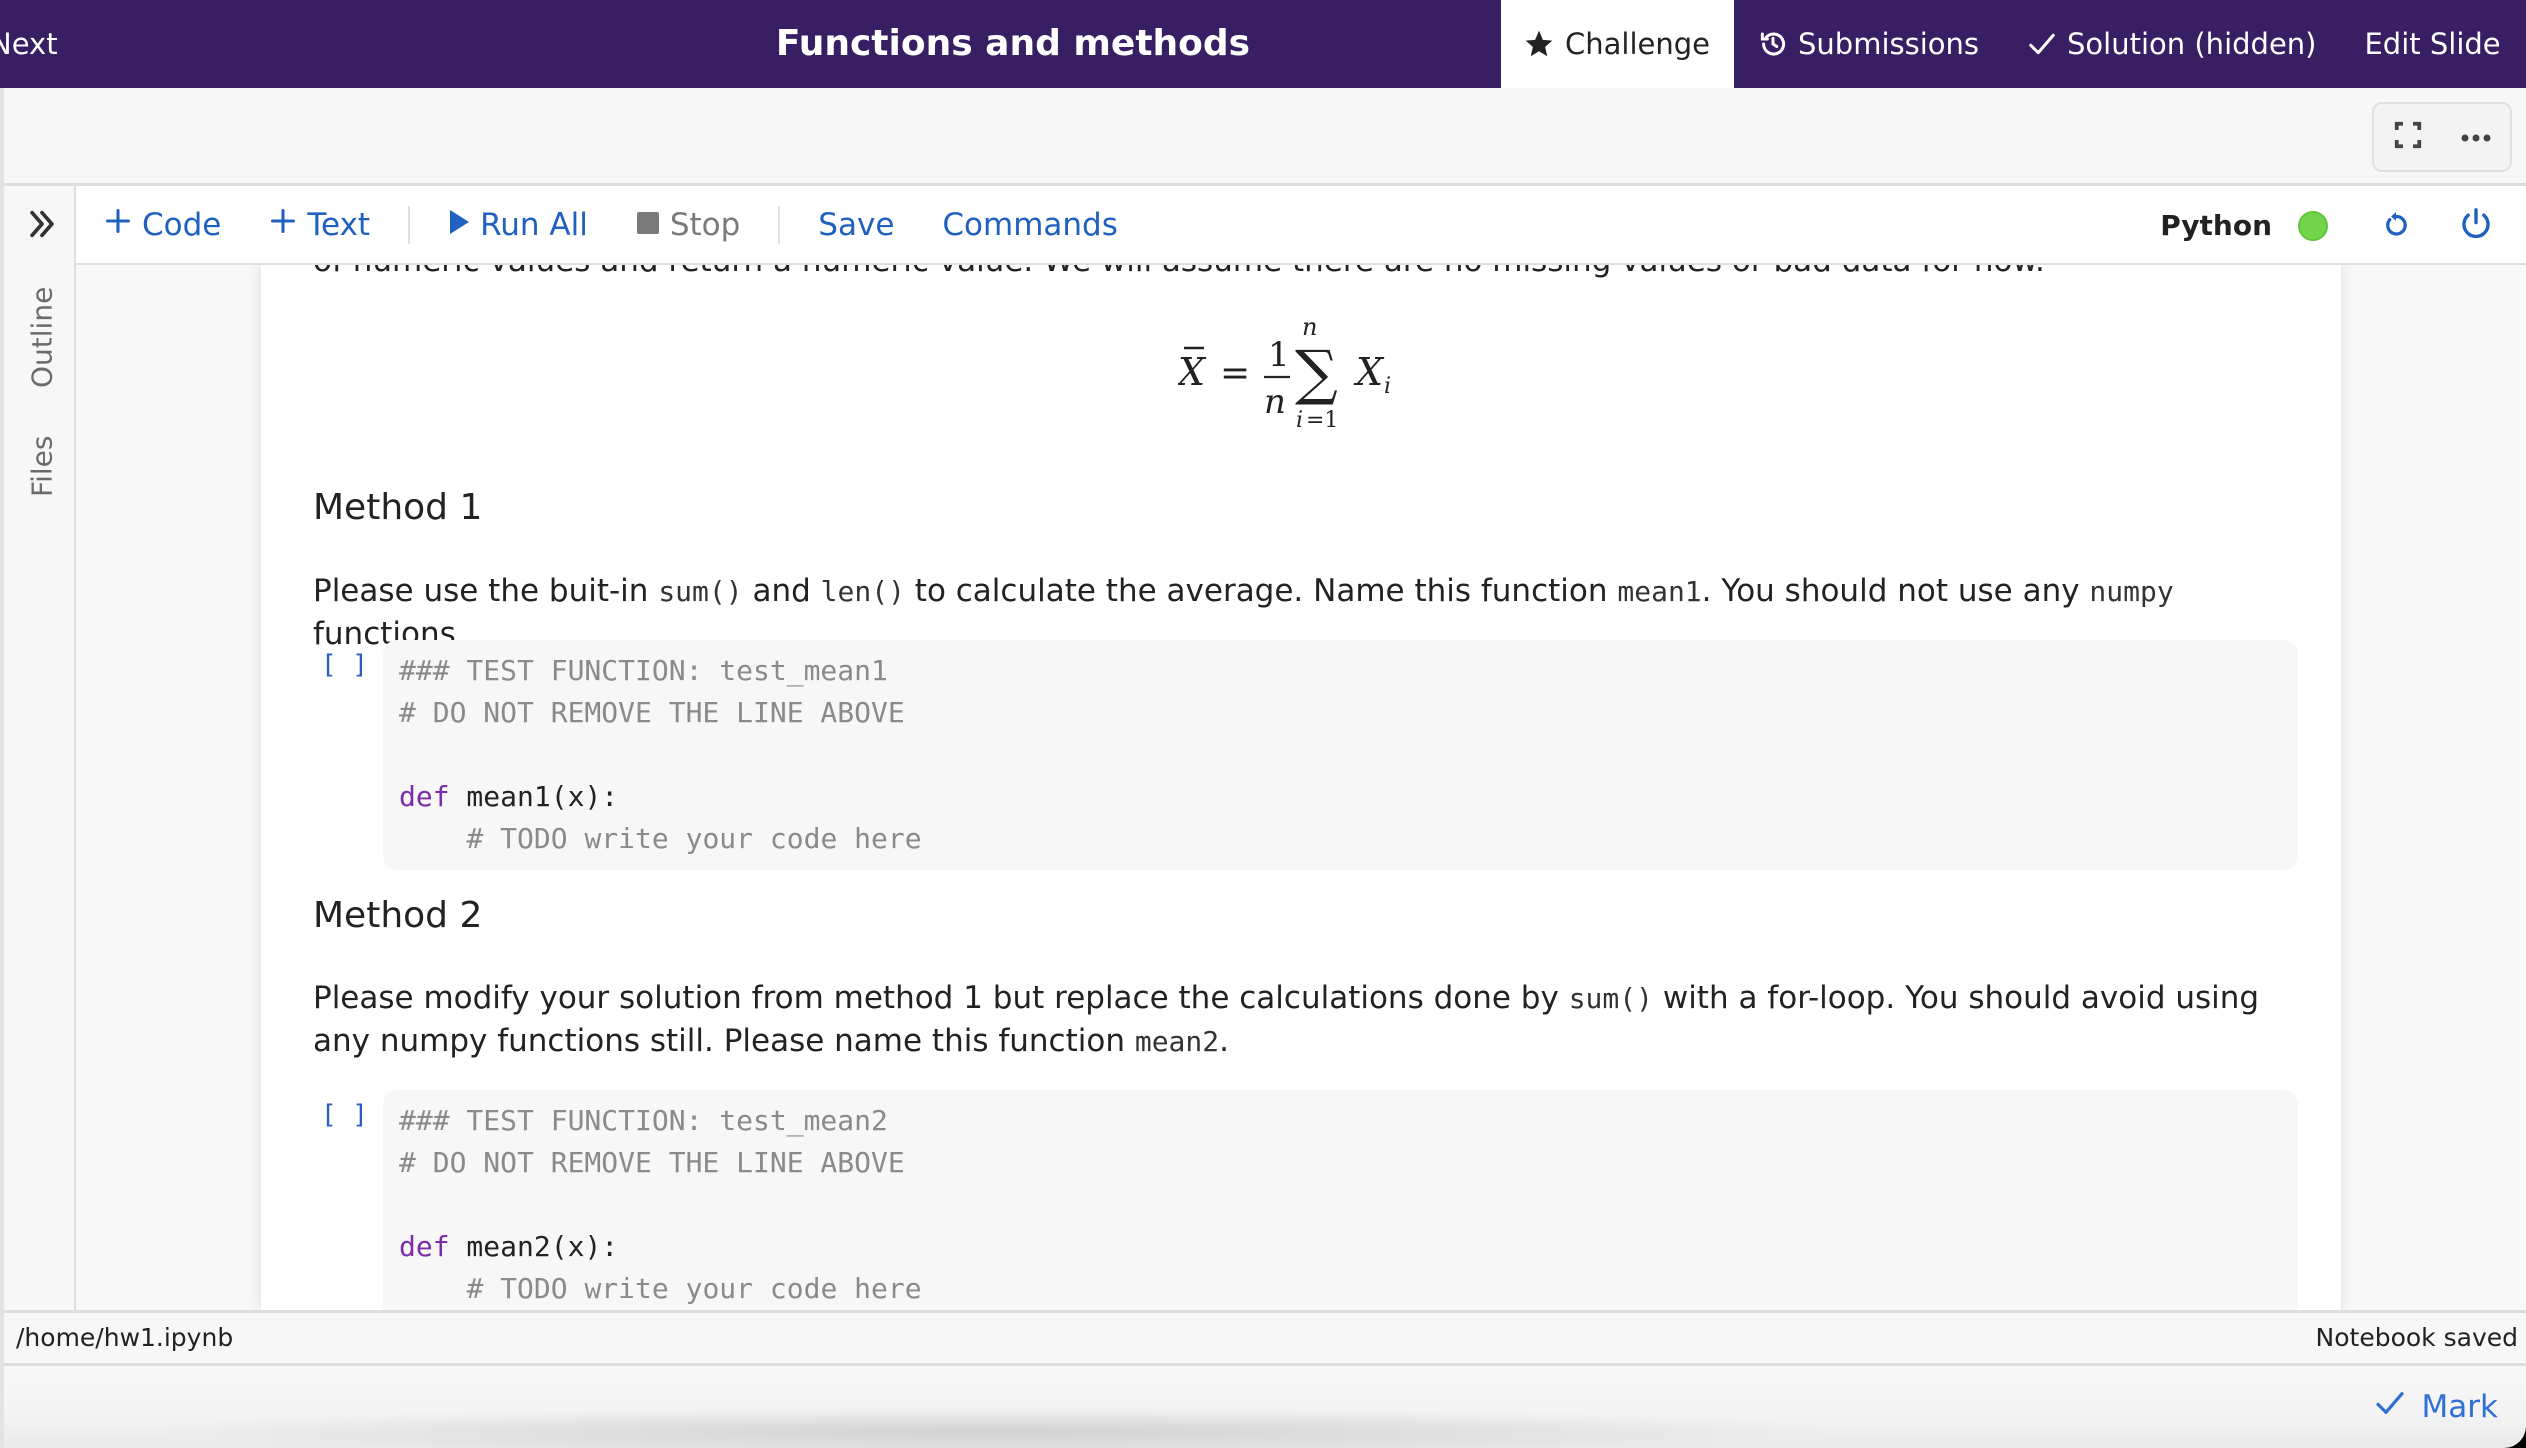 This screenshot has height=1448, width=2526. Describe the element at coordinates (2192, 44) in the screenshot. I see `tab-label: Solution (hidden)` at that location.